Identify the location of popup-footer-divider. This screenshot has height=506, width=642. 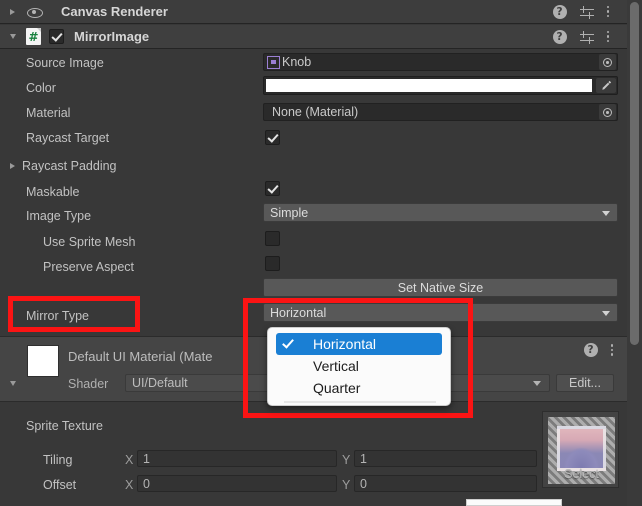
(360, 402).